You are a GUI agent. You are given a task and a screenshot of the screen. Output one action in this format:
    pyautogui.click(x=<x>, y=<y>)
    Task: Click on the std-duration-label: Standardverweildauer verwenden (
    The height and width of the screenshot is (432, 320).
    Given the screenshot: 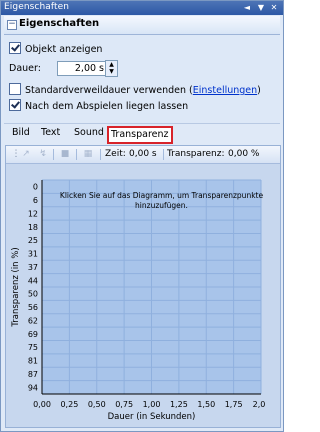 What is the action you would take?
    pyautogui.click(x=109, y=90)
    